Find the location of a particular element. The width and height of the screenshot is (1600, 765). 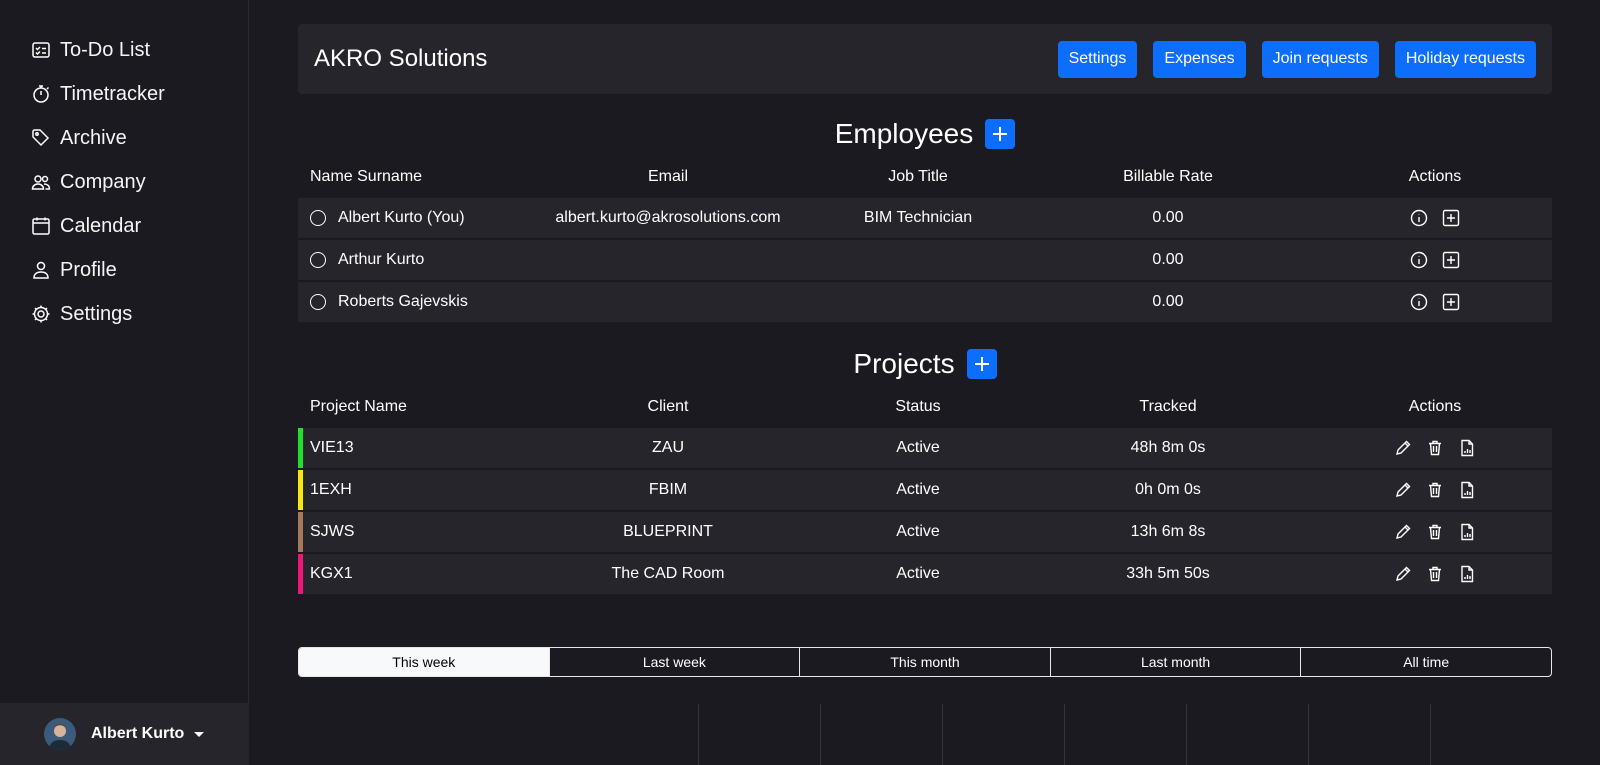

user-menu: Albert Kurto is located at coordinates (124, 734).